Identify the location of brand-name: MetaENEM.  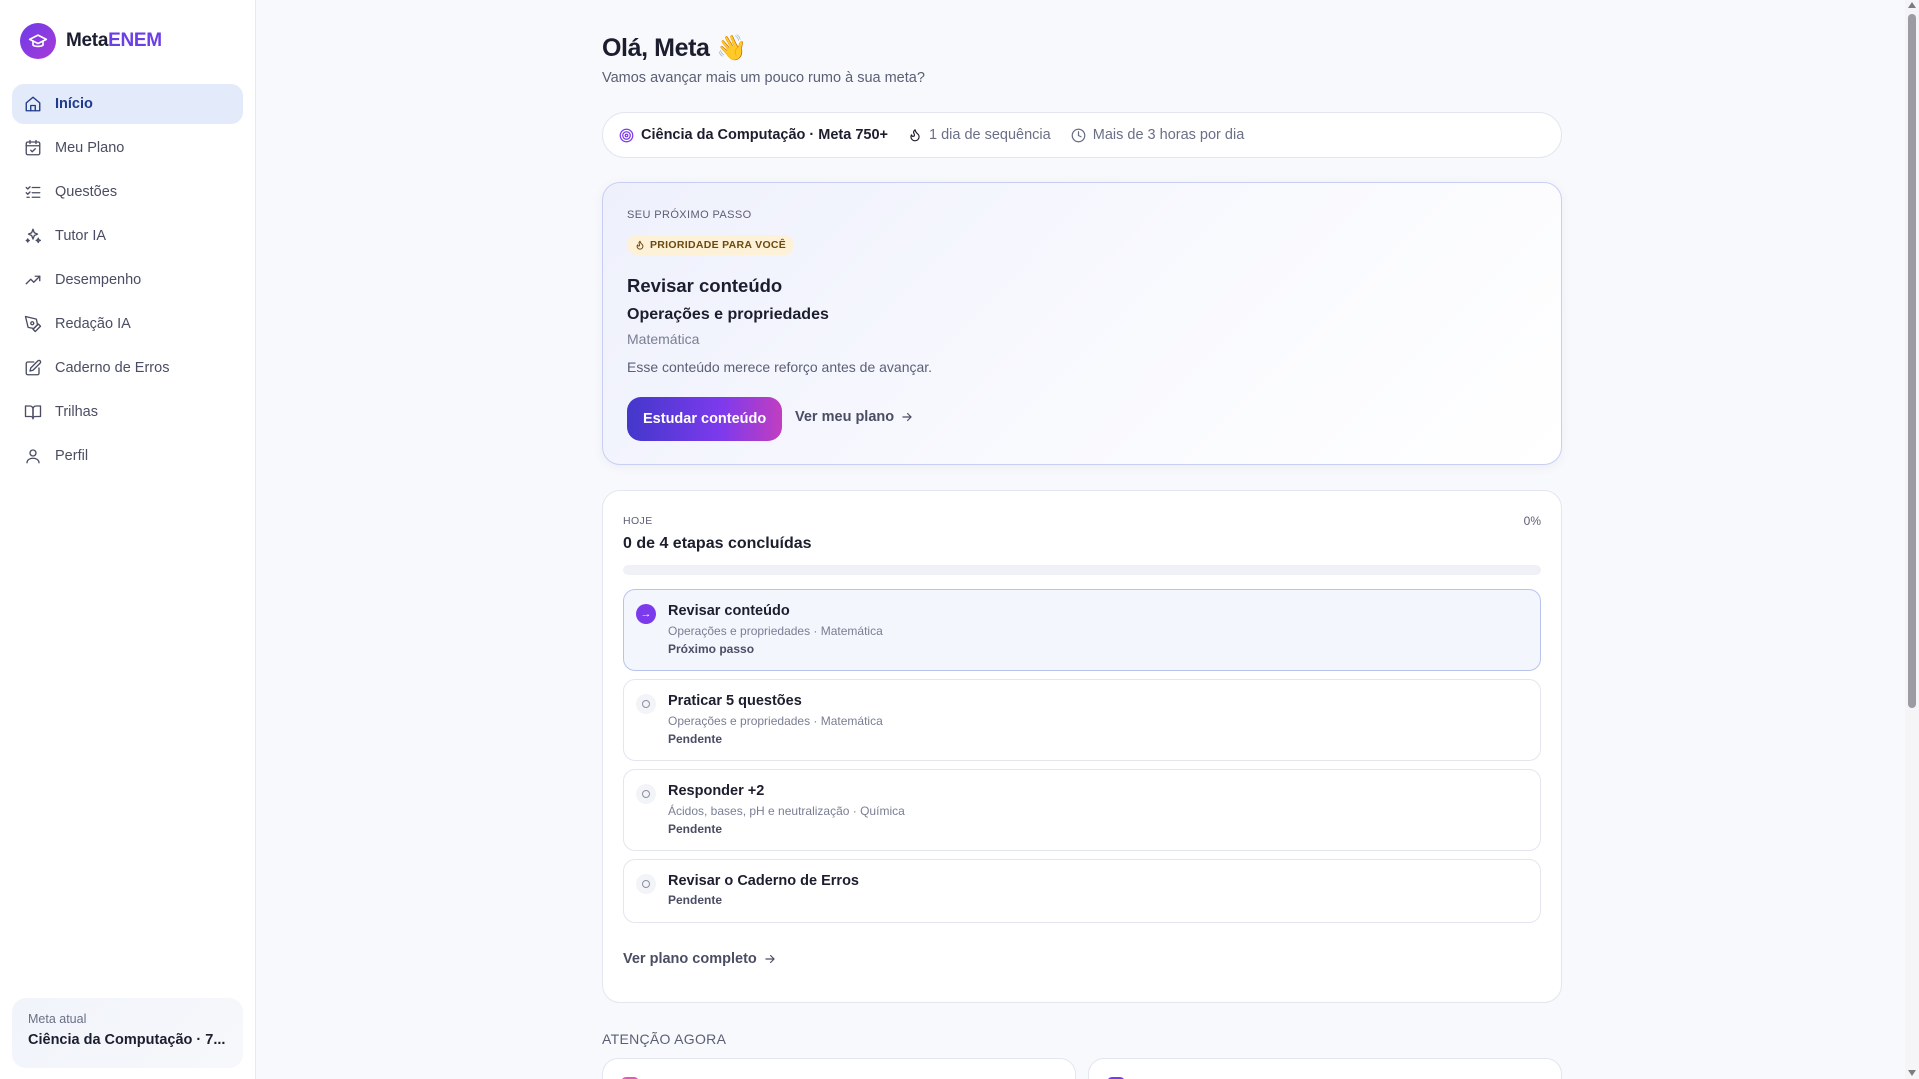
(114, 40).